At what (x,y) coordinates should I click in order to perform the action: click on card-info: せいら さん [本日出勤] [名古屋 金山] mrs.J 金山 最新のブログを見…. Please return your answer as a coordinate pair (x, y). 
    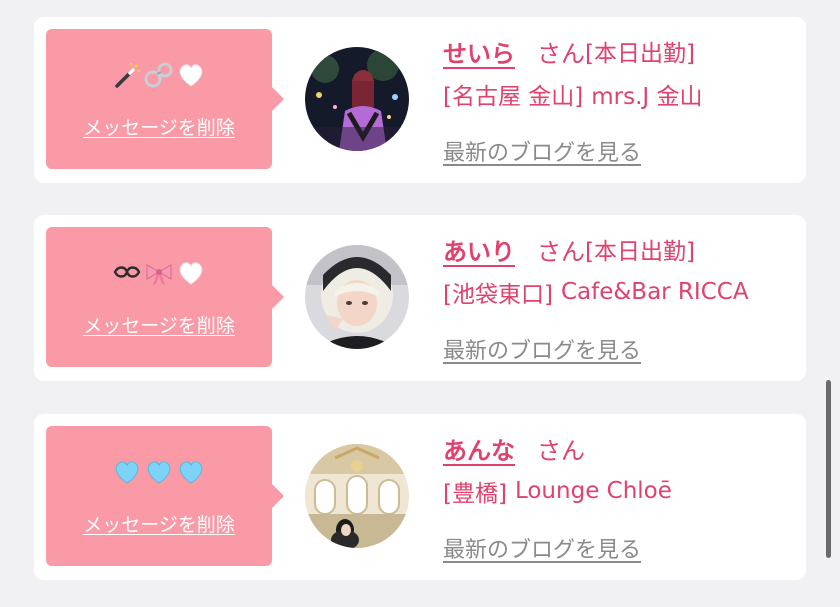
    Looking at the image, I should click on (619, 99).